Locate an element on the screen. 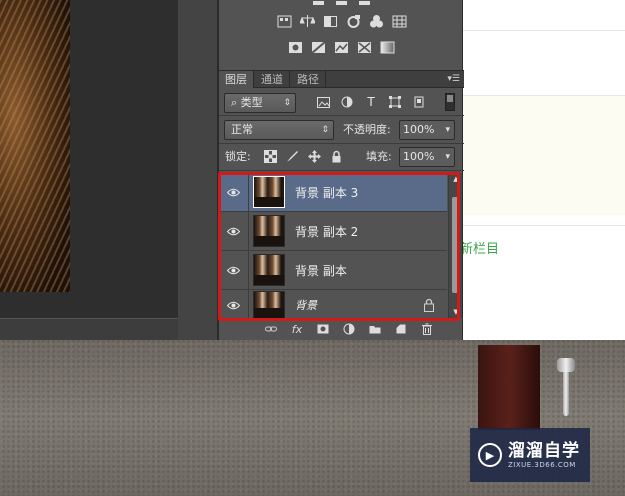 This screenshot has width=625, height=496. search-icon: ⌕ is located at coordinates (236, 102).